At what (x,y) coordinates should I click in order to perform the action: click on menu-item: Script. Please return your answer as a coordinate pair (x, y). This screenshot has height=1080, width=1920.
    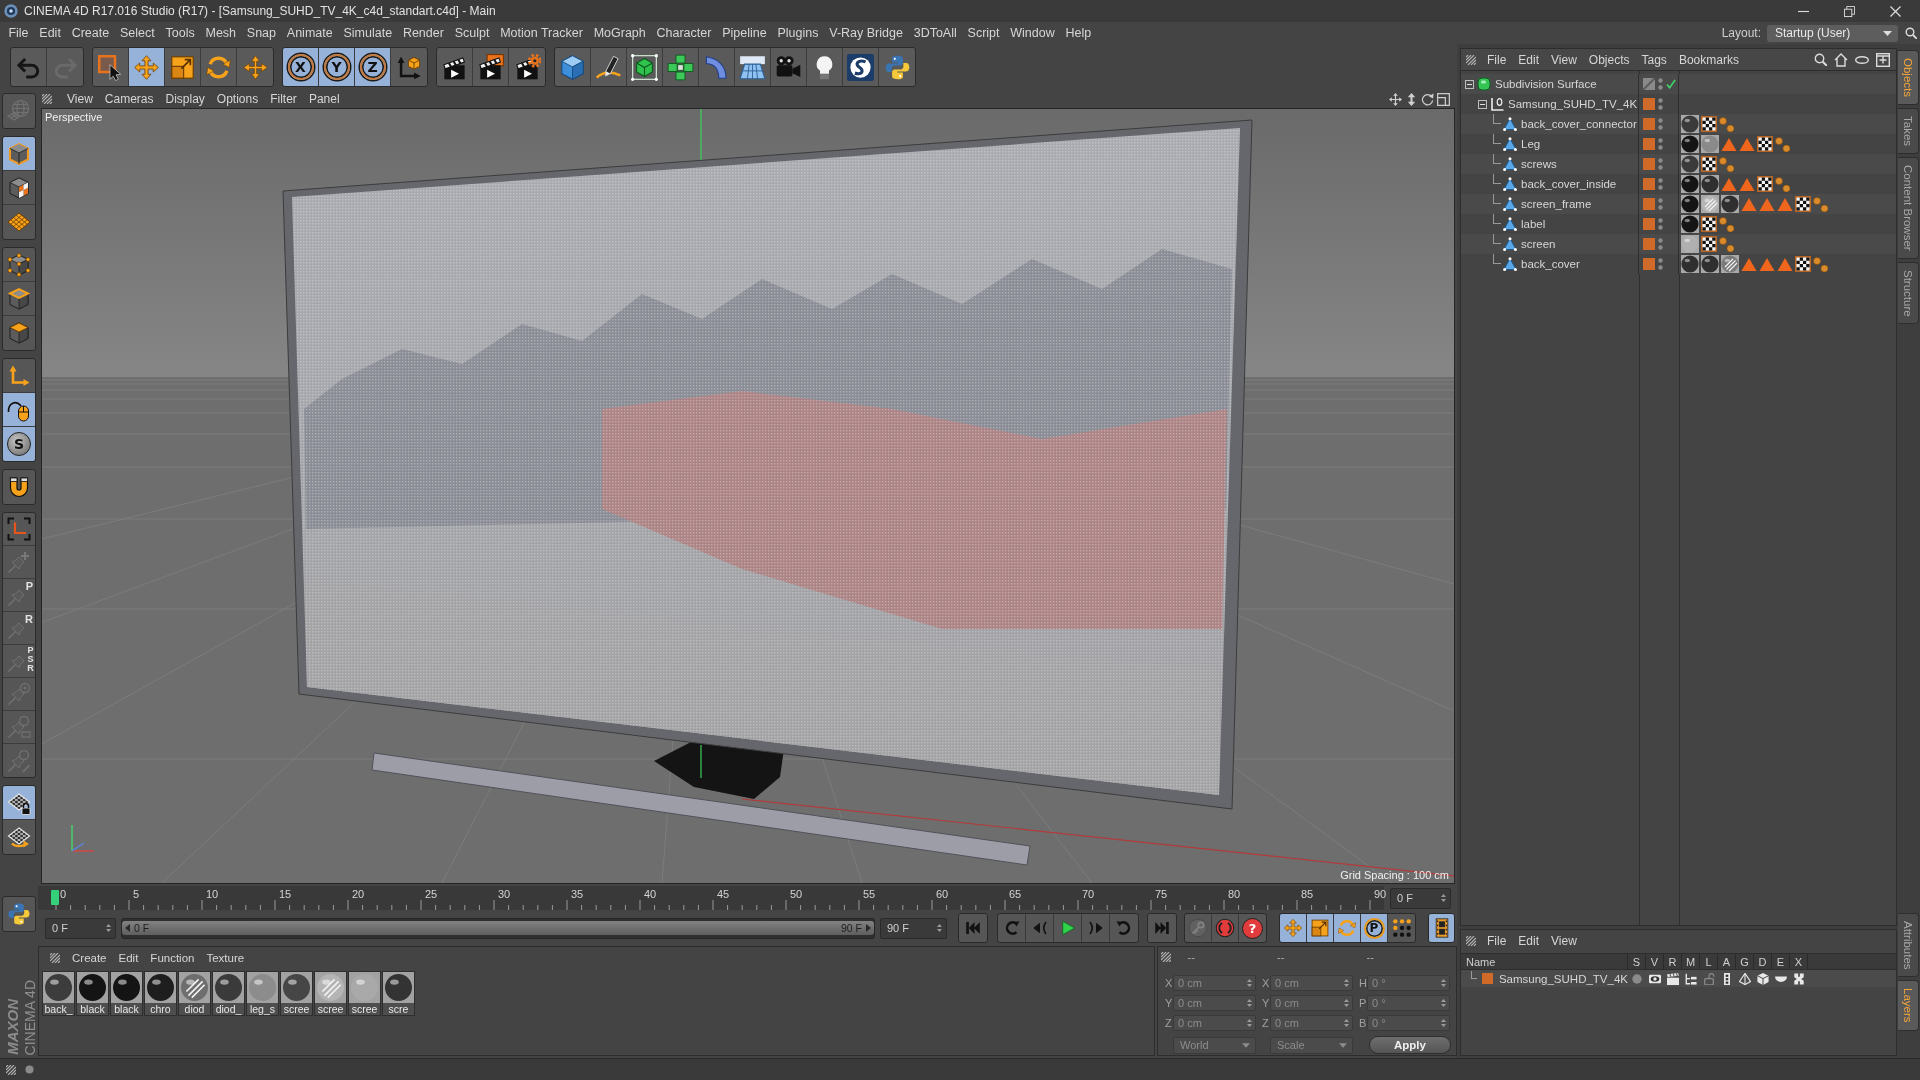
    Looking at the image, I should click on (983, 33).